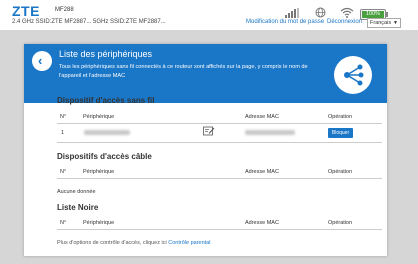 The height and width of the screenshot is (264, 418). Describe the element at coordinates (262, 117) in the screenshot. I see `wireless-col-mac: Adresse MAC` at that location.